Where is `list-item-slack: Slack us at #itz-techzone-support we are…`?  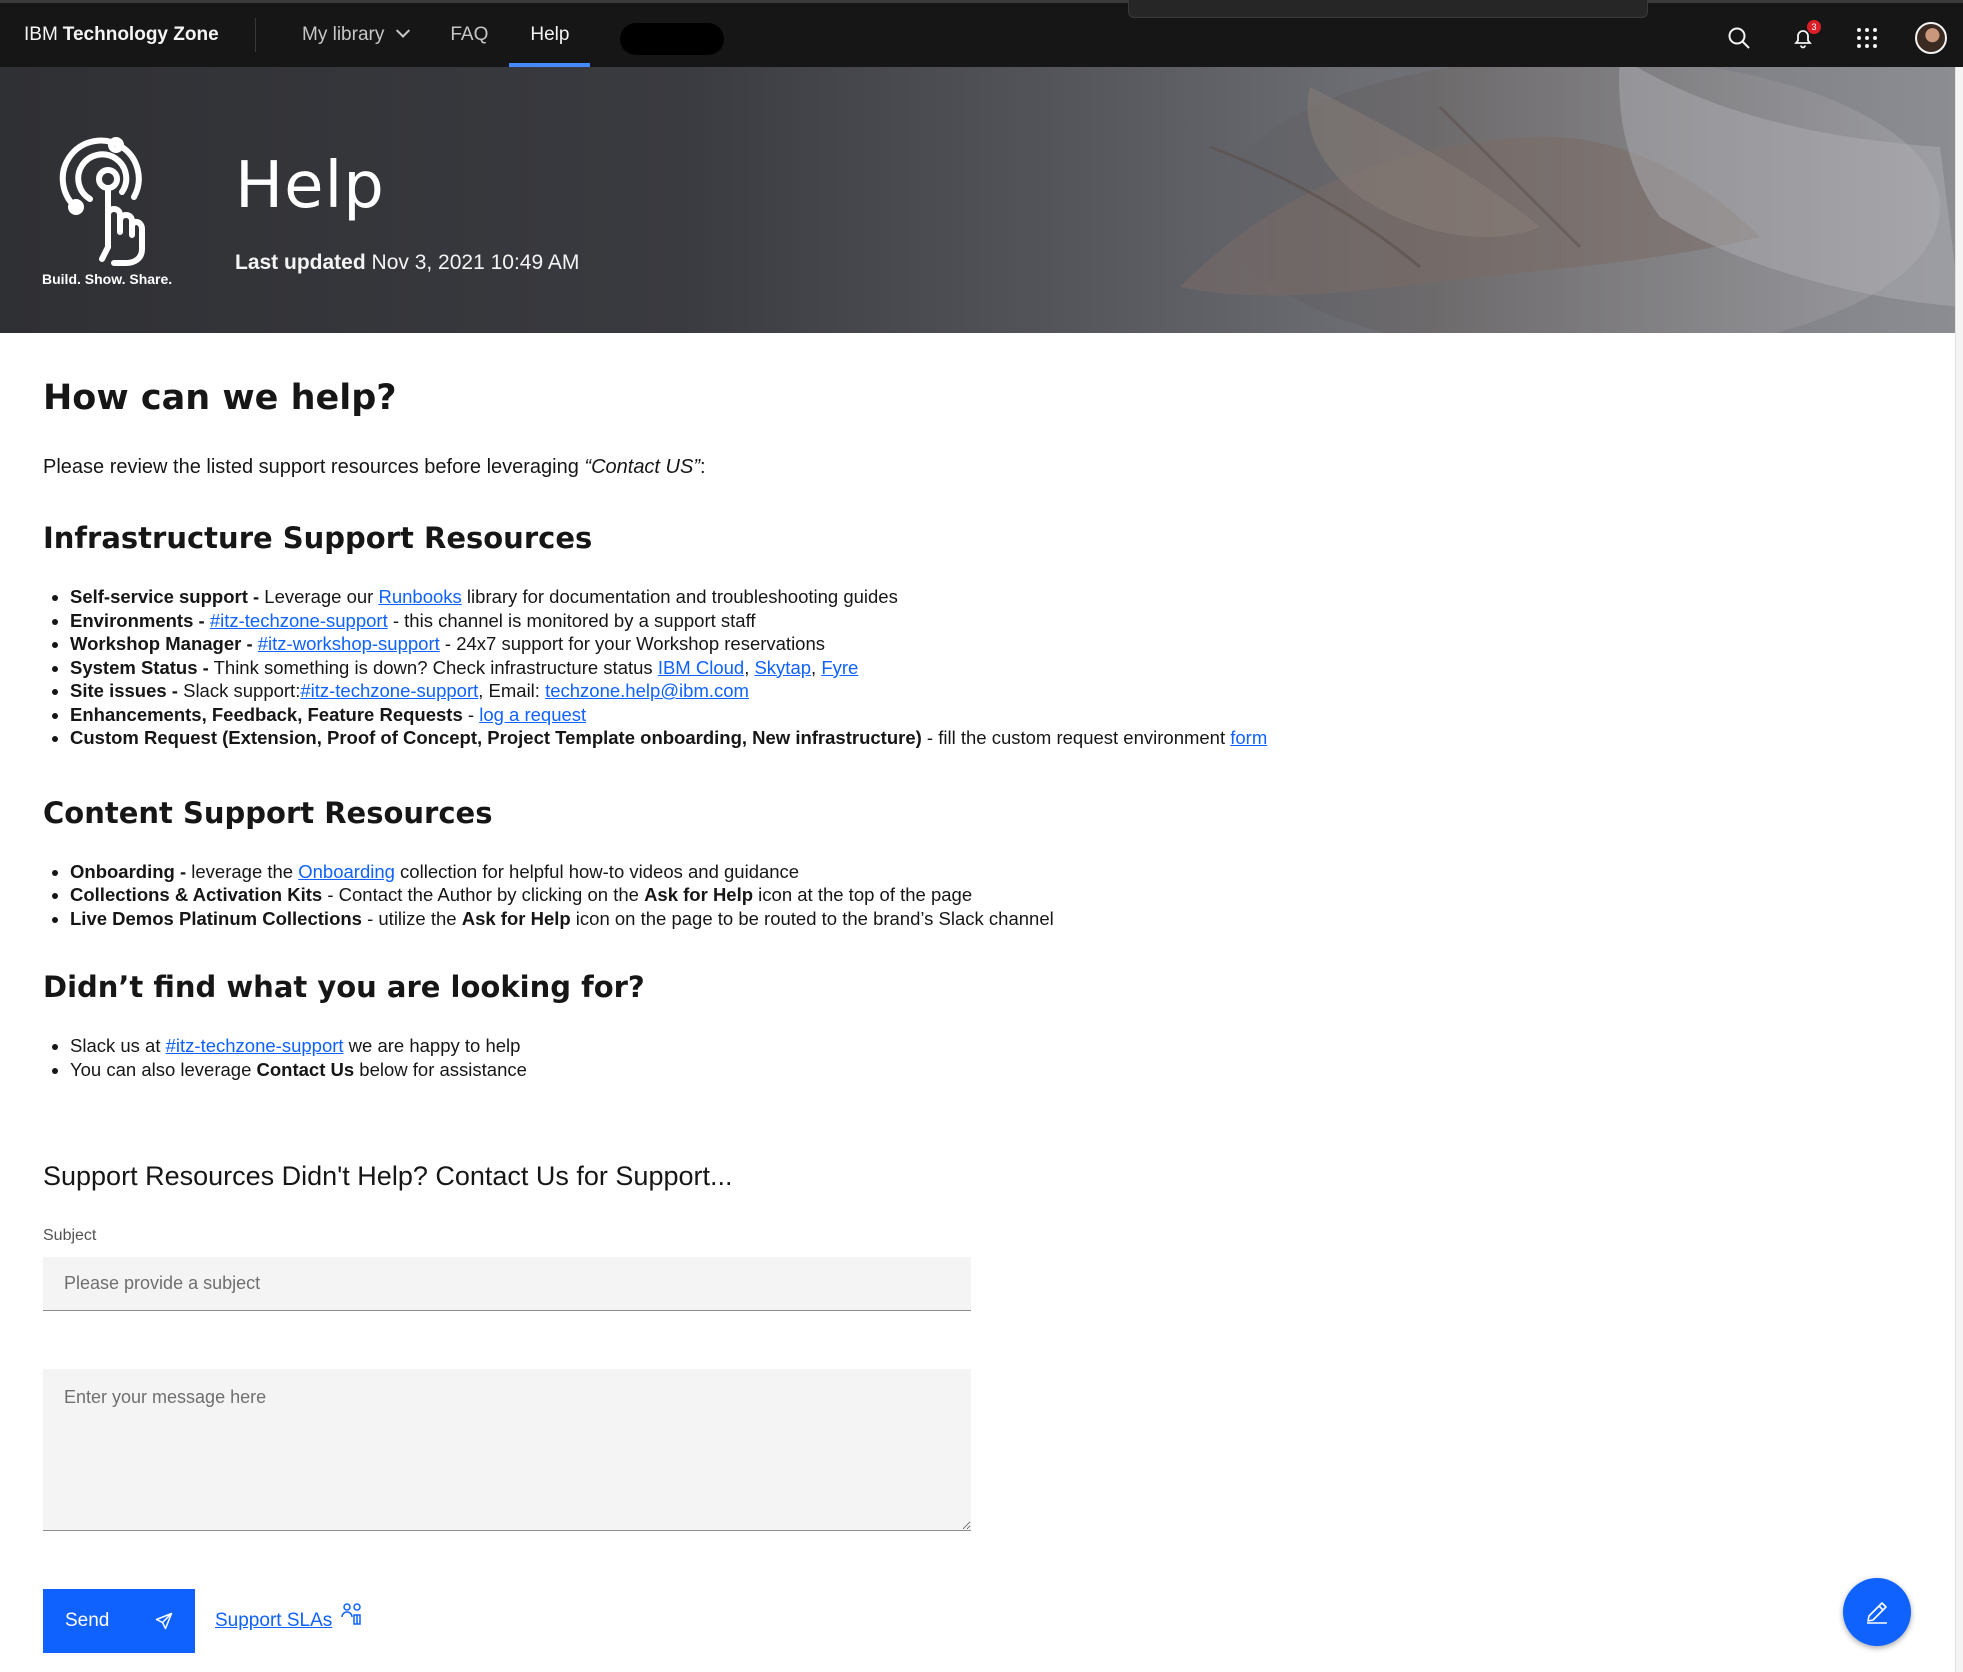
list-item-slack: Slack us at #itz-techzone-support we are… is located at coordinates (996, 1046).